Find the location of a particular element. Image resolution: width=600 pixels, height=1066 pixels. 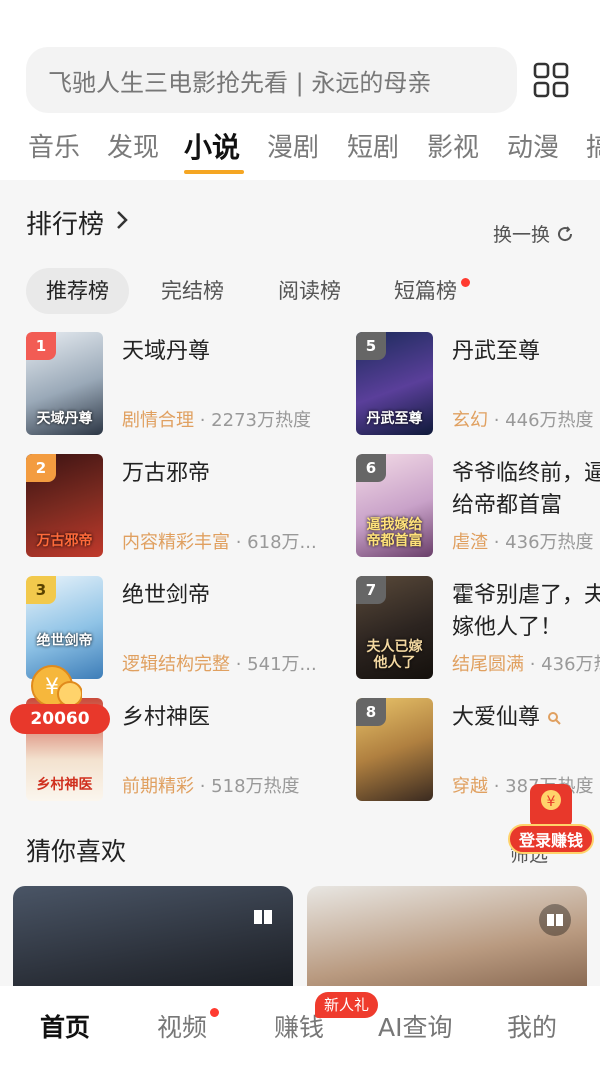

switch-label: 换一换 is located at coordinates (522, 235).